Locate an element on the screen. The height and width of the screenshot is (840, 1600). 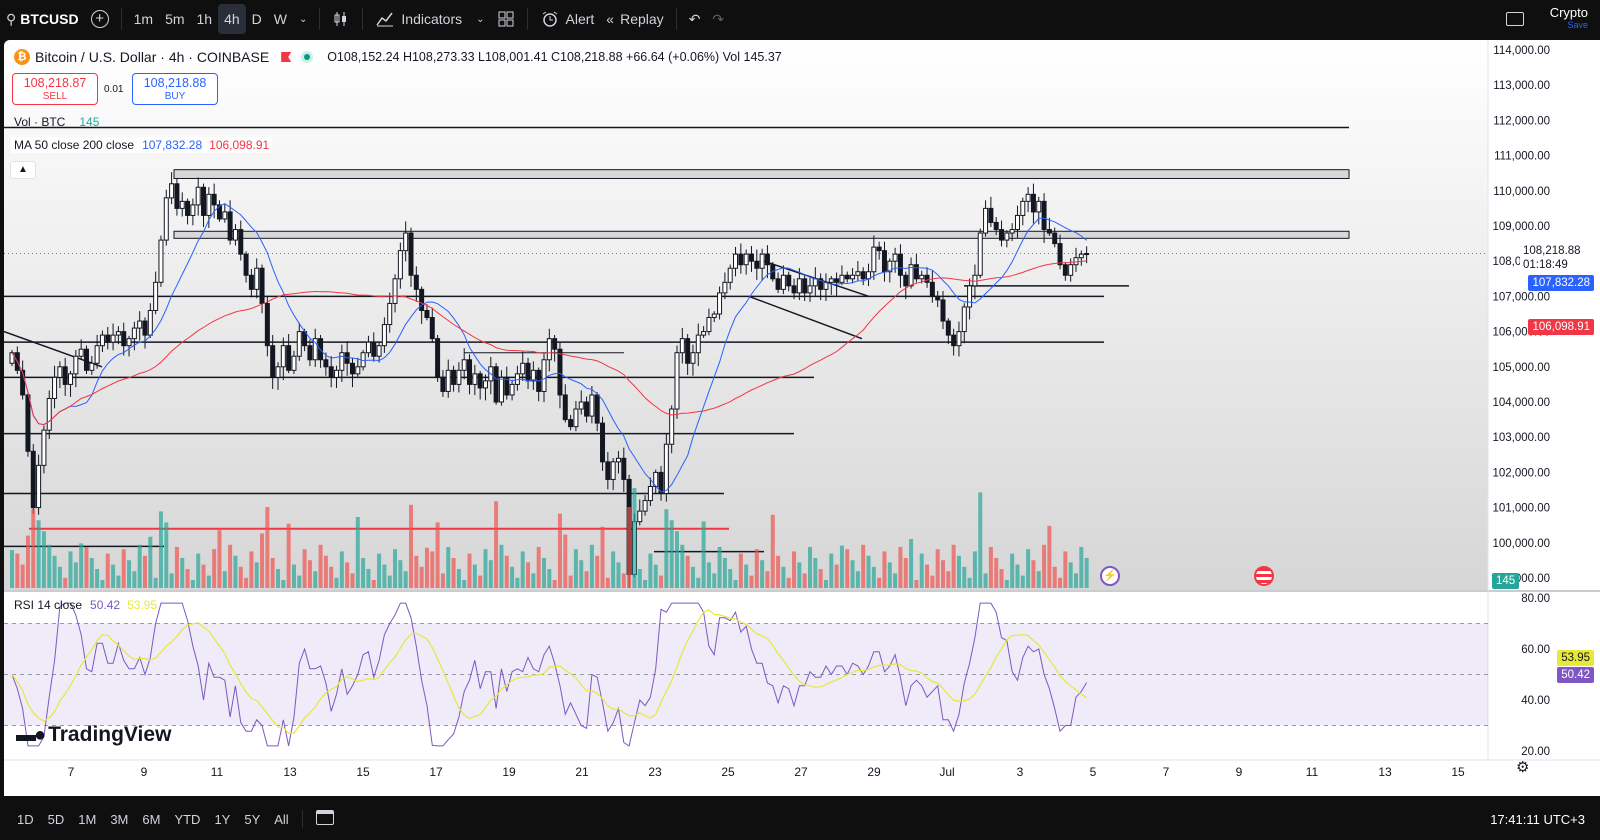
range-1m: 1M is located at coordinates (87, 819).